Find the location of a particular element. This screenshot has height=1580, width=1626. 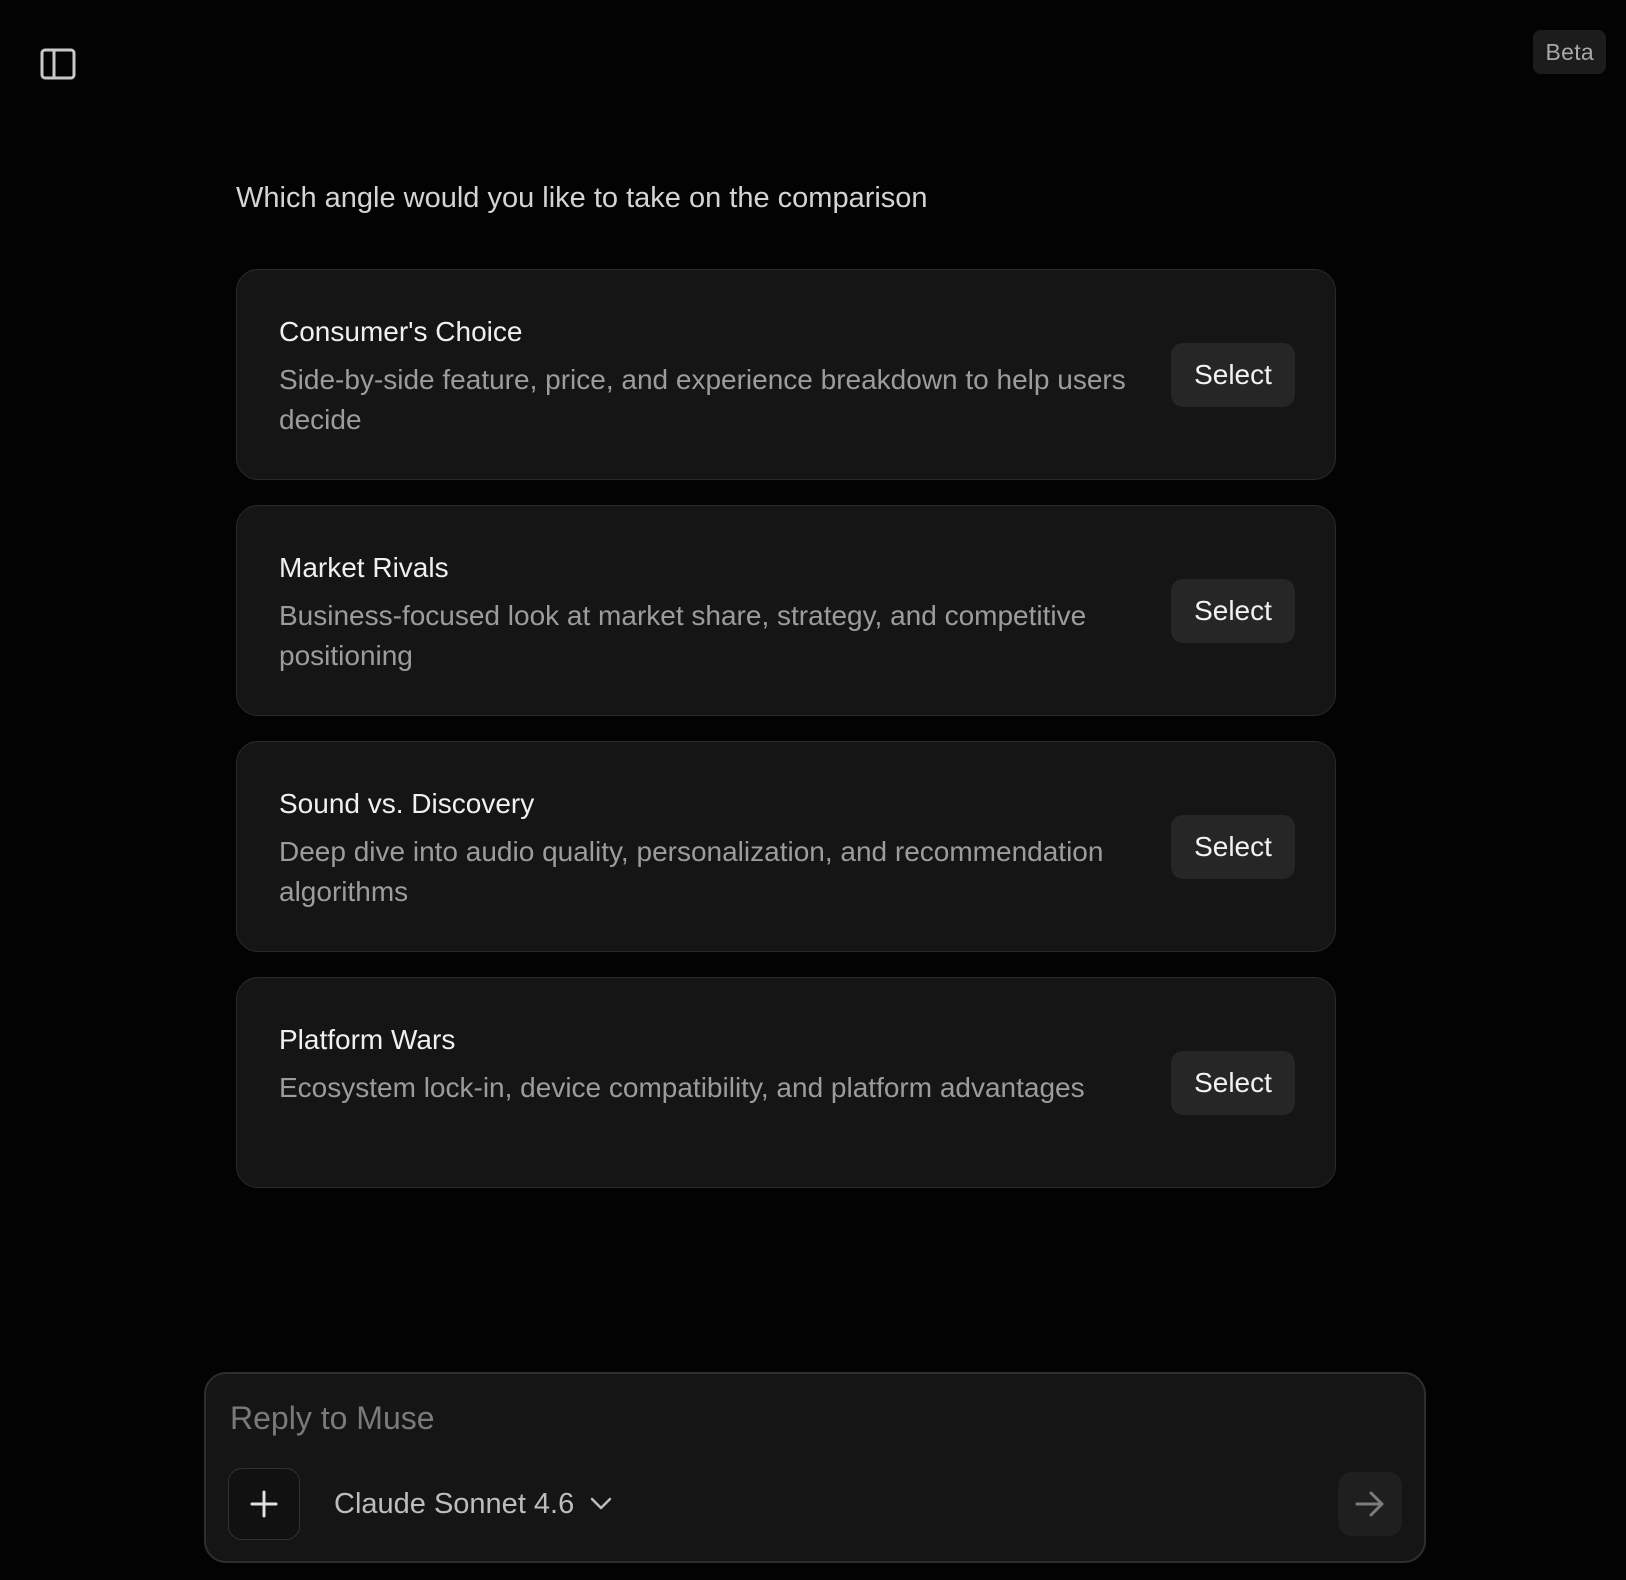

add-attachment-button is located at coordinates (264, 1504).